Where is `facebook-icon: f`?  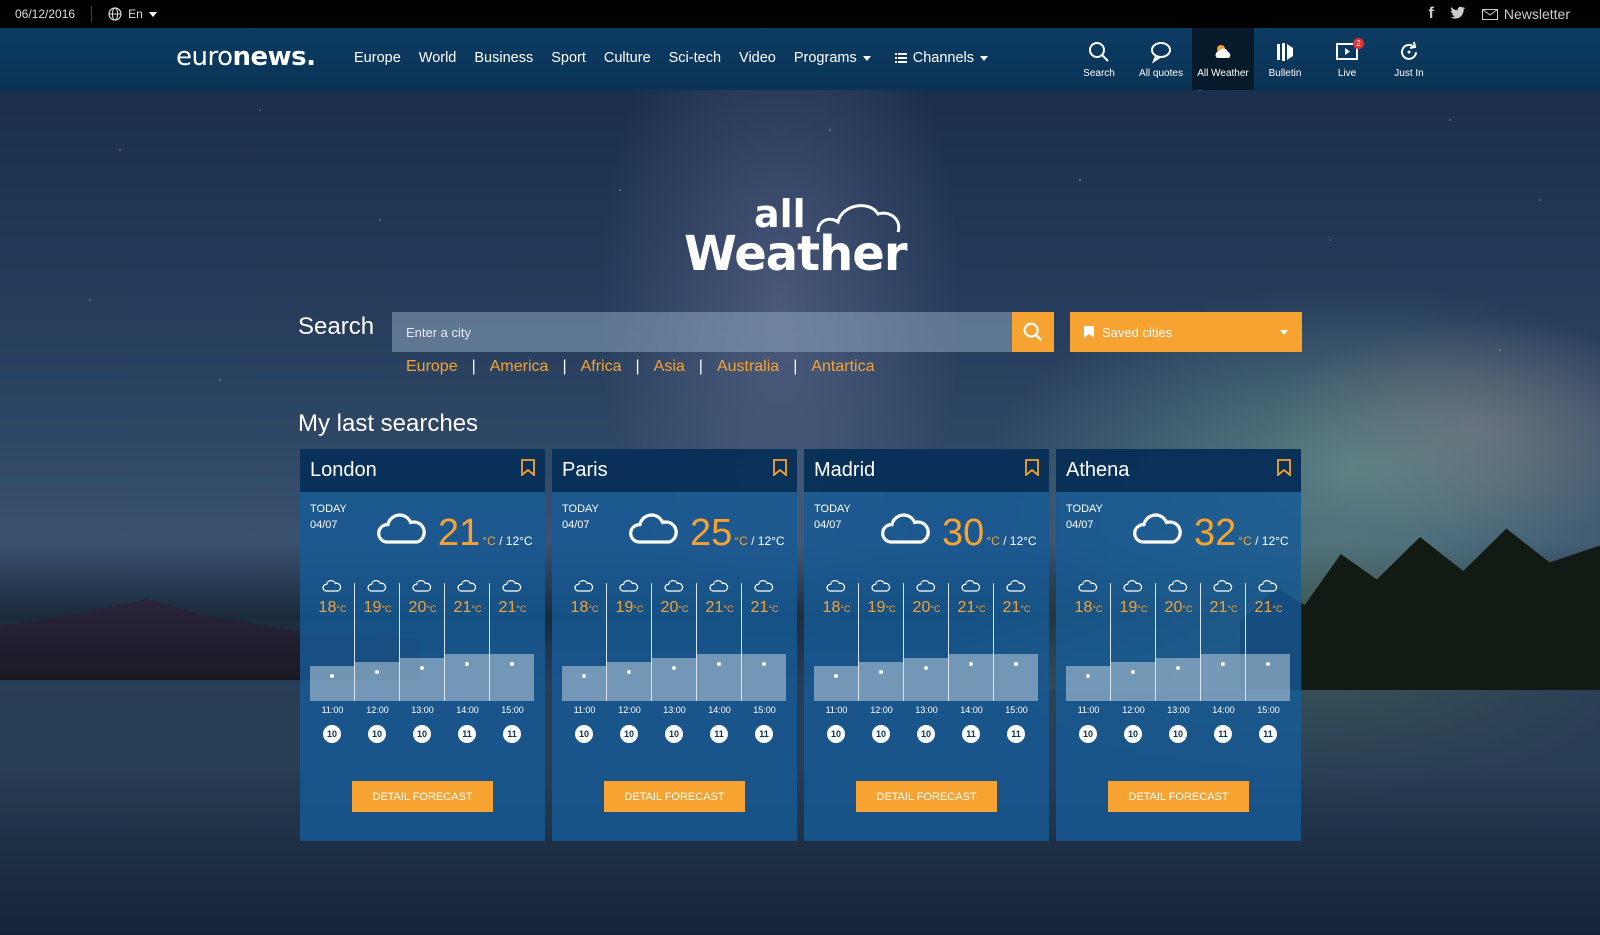
facebook-icon: f is located at coordinates (1431, 14).